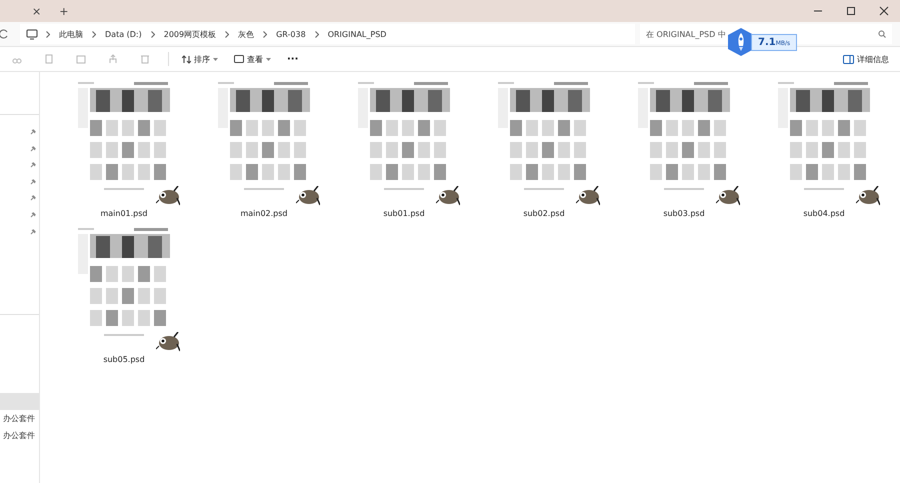  I want to click on sidebar-item, so click(19, 401).